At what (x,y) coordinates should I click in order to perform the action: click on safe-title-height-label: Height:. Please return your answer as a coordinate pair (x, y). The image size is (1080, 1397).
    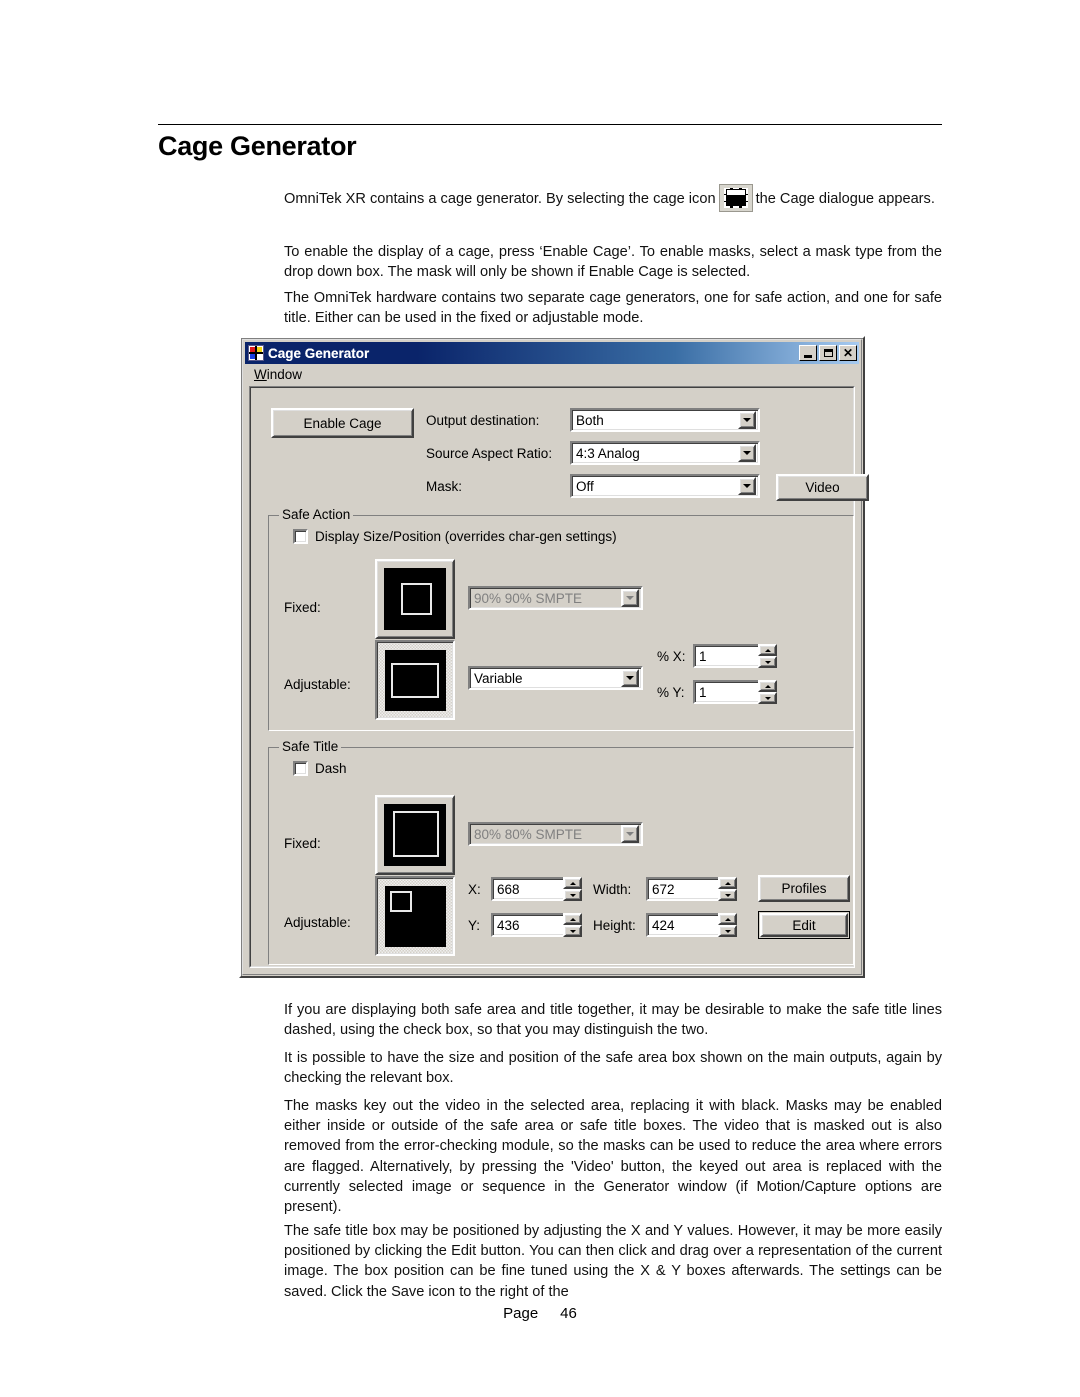
    Looking at the image, I should click on (614, 925).